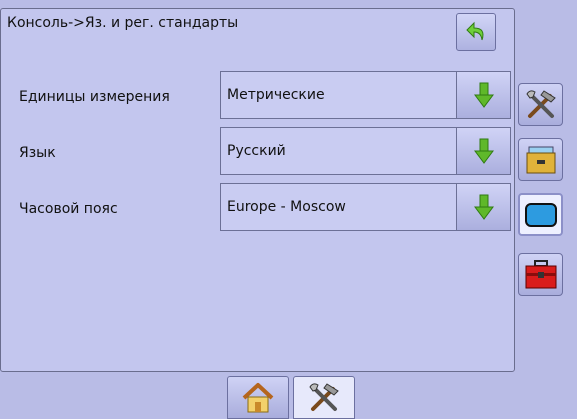 The image size is (577, 419). Describe the element at coordinates (276, 95) in the screenshot. I see `units-value: Метрические` at that location.